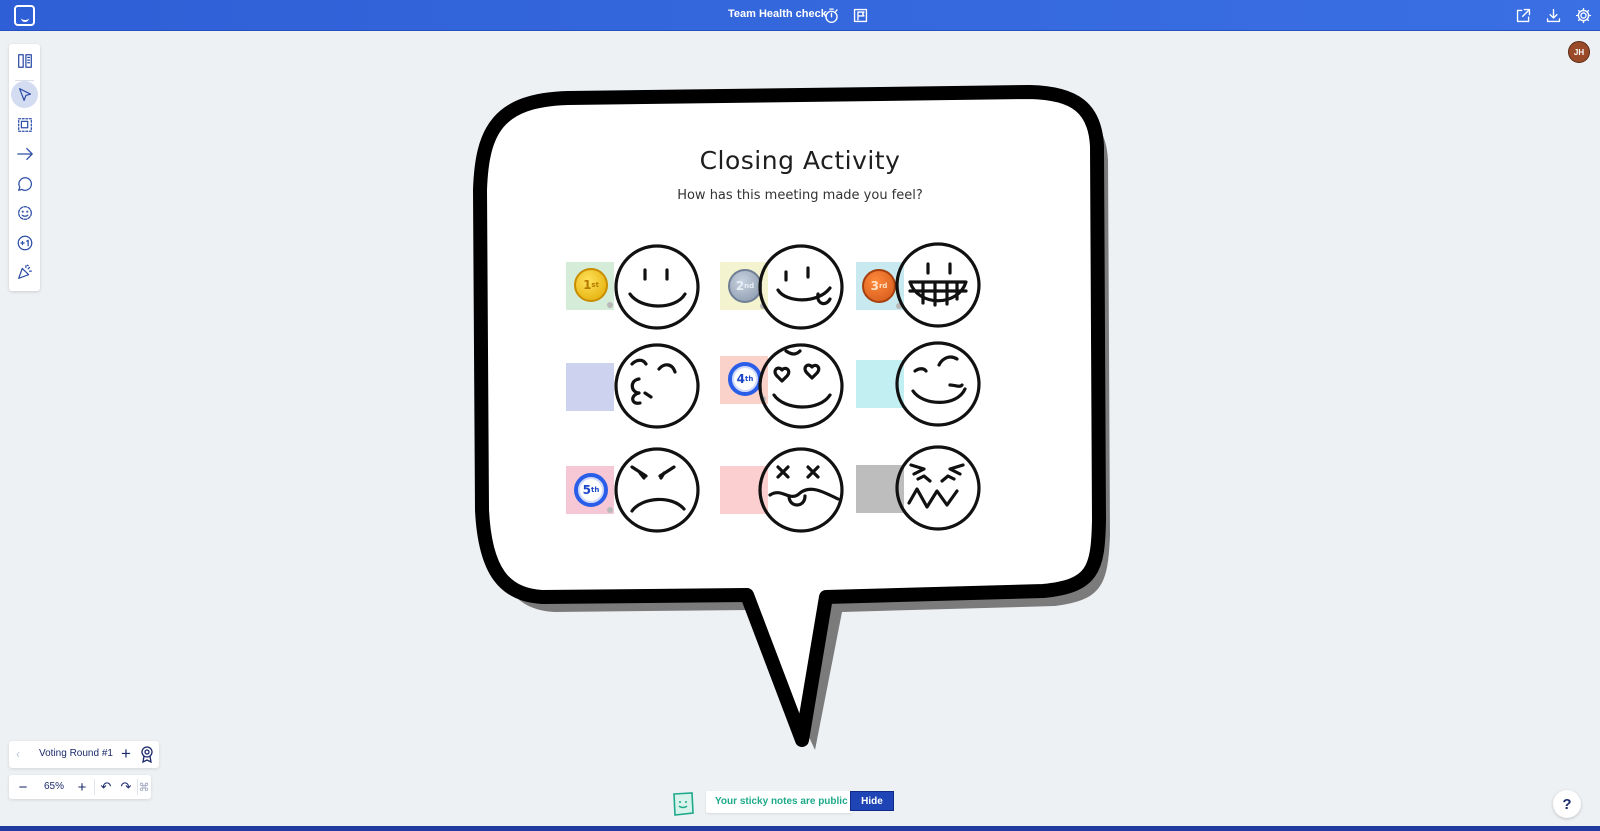 The width and height of the screenshot is (1600, 831). I want to click on previous-round-icon: ‹, so click(18, 754).